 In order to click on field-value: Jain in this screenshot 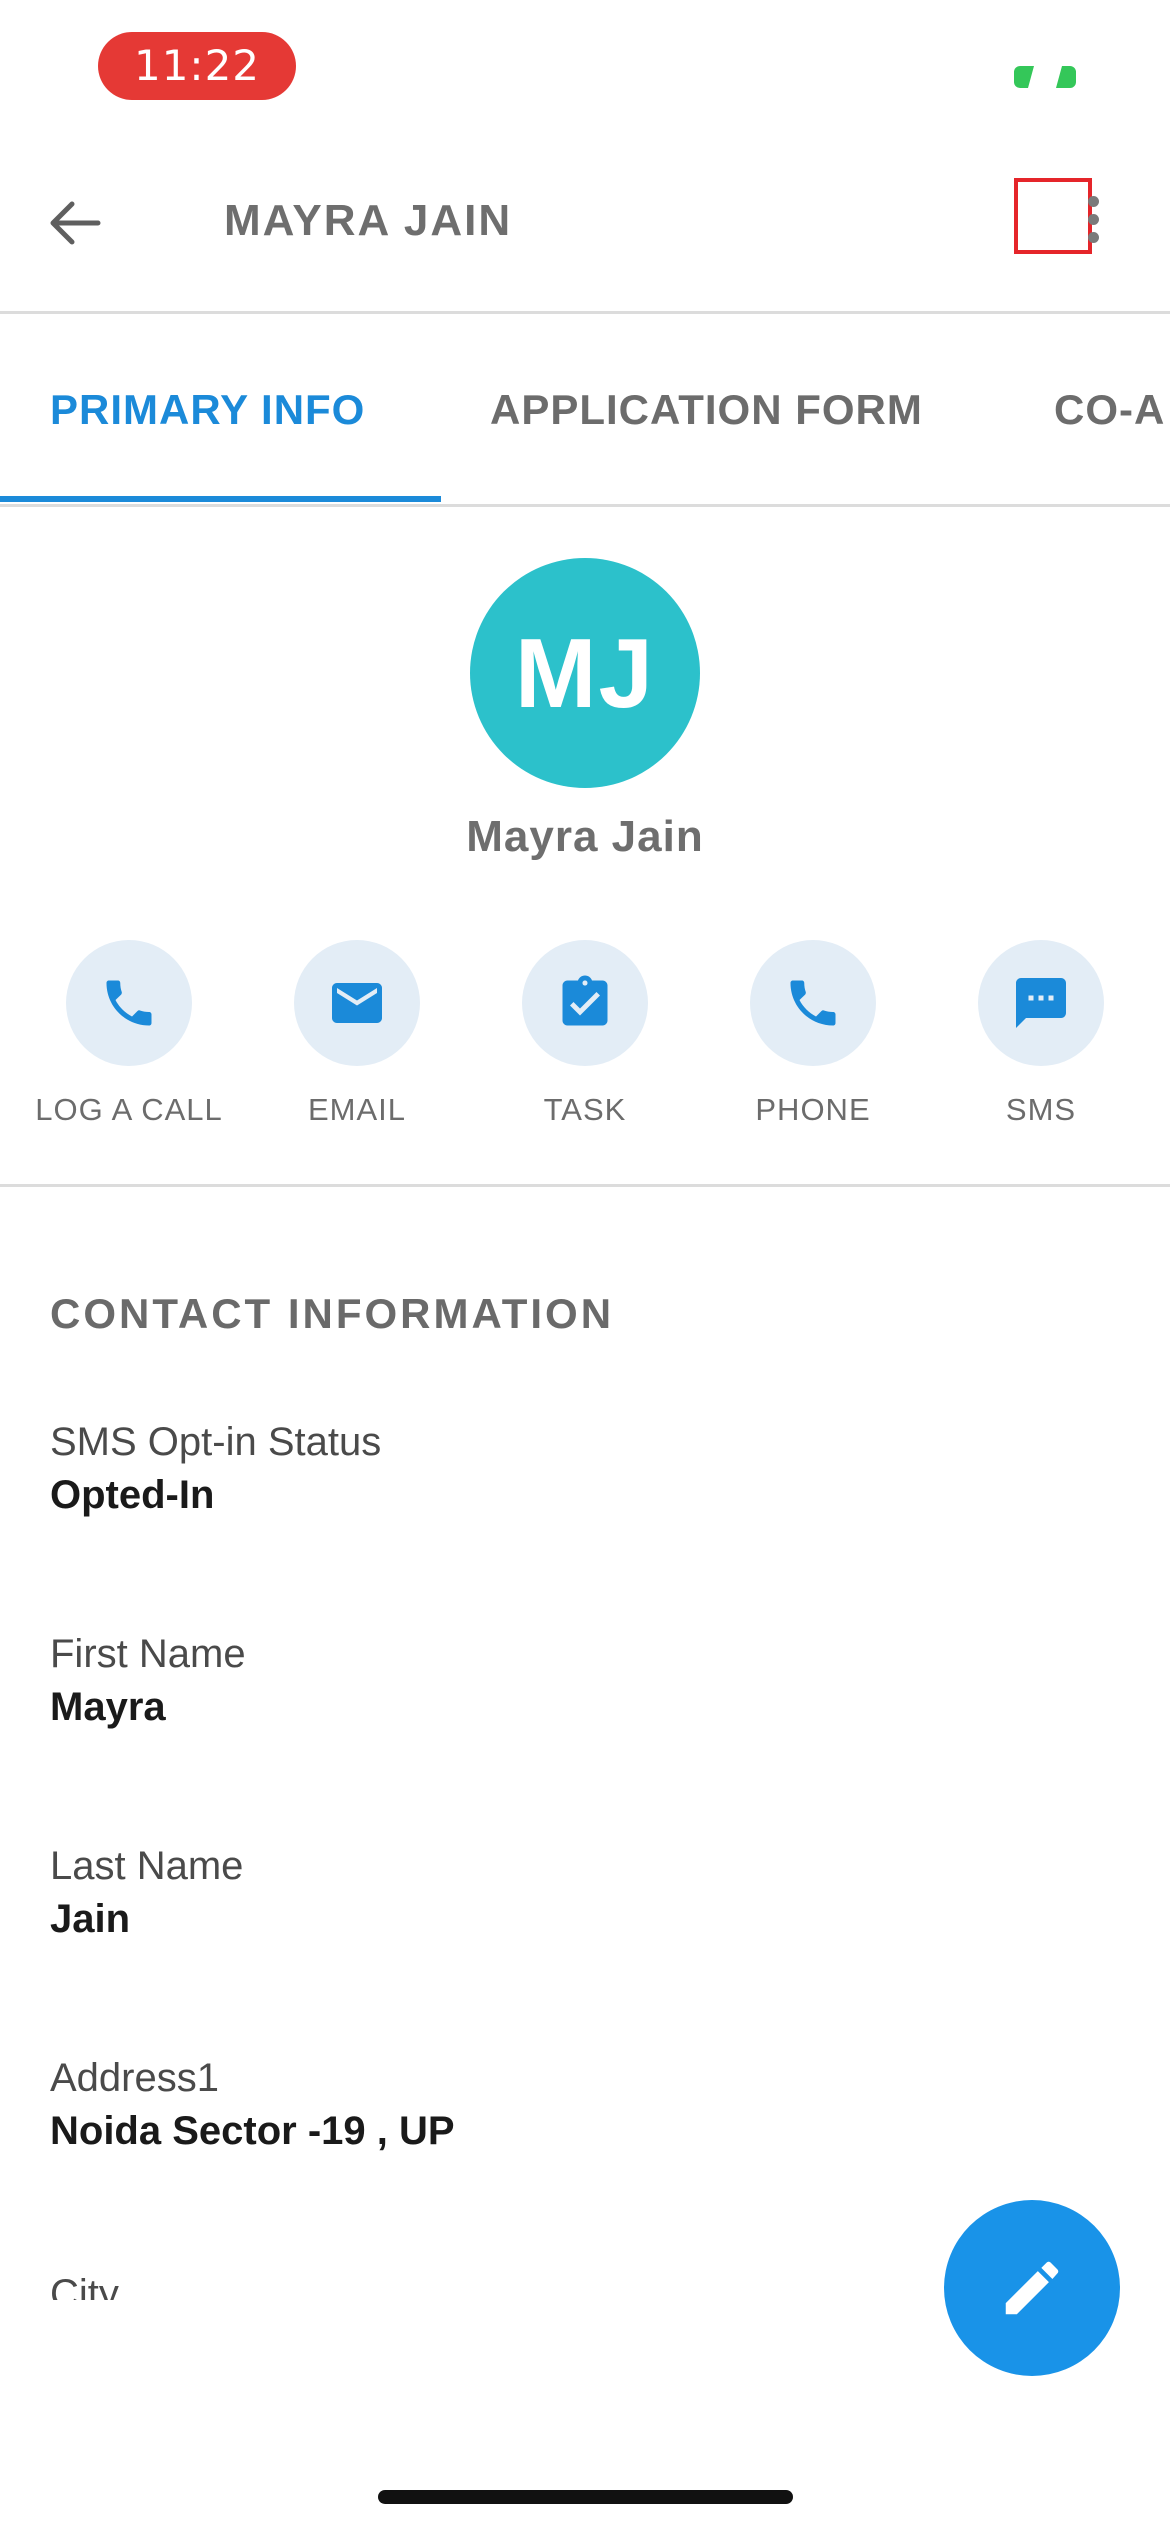, I will do `click(90, 1919)`.